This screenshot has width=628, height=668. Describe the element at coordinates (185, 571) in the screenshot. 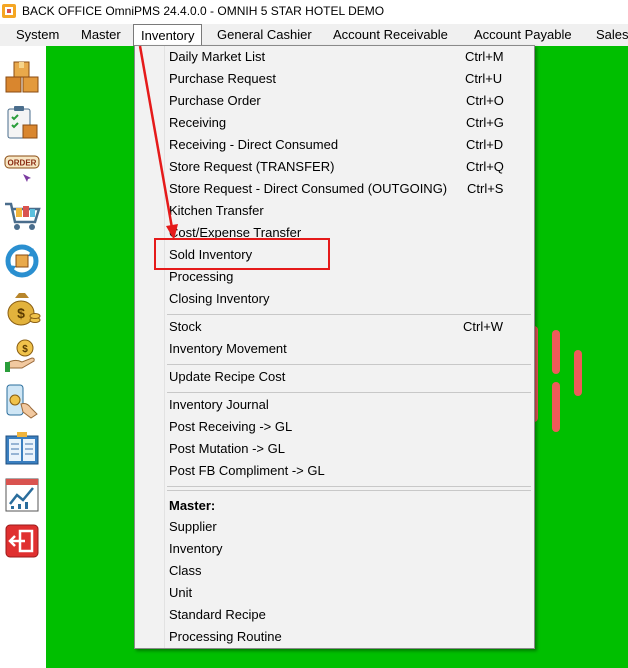

I see `menu-item-class: Class` at that location.